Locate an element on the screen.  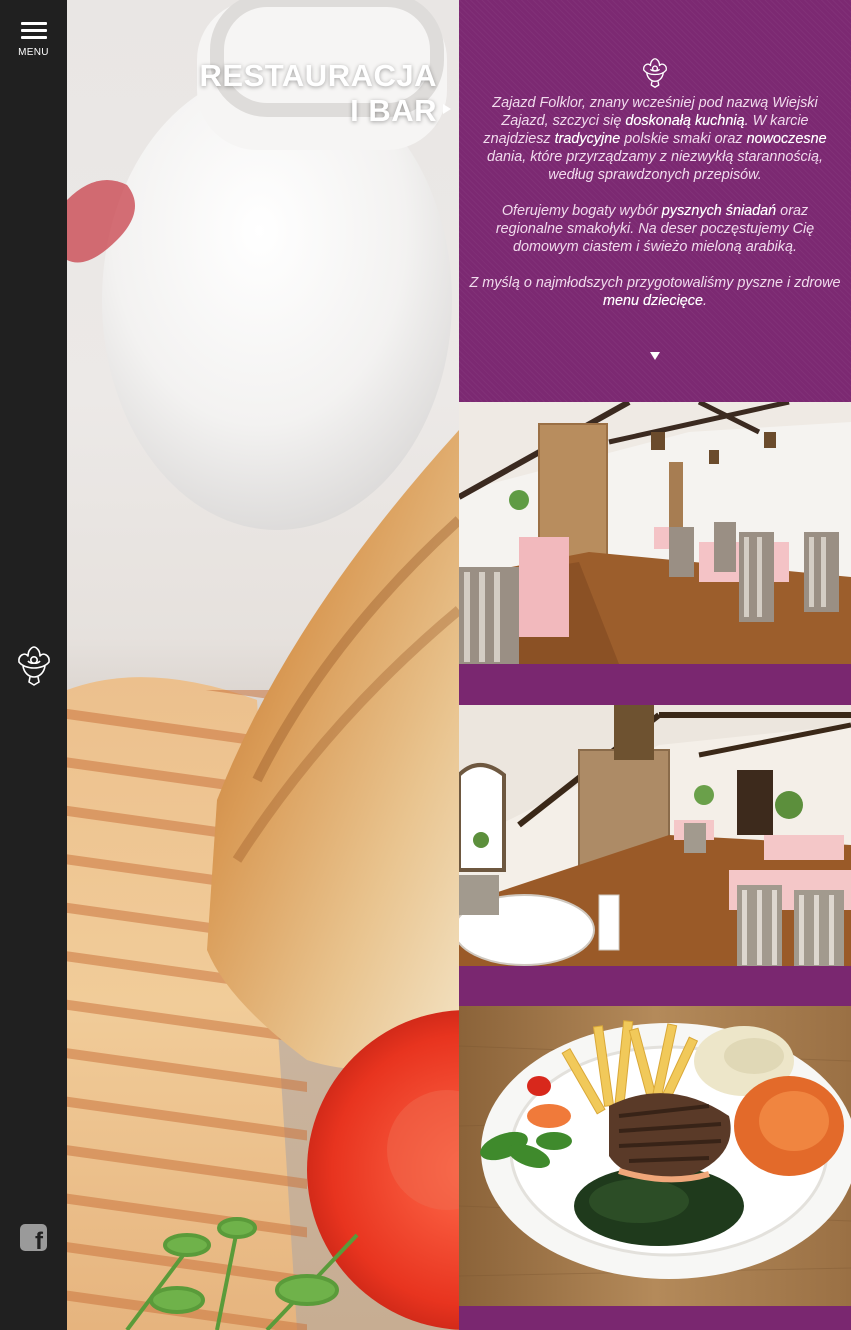
hero-title-line1: RESTAURACJA is located at coordinates (318, 75).